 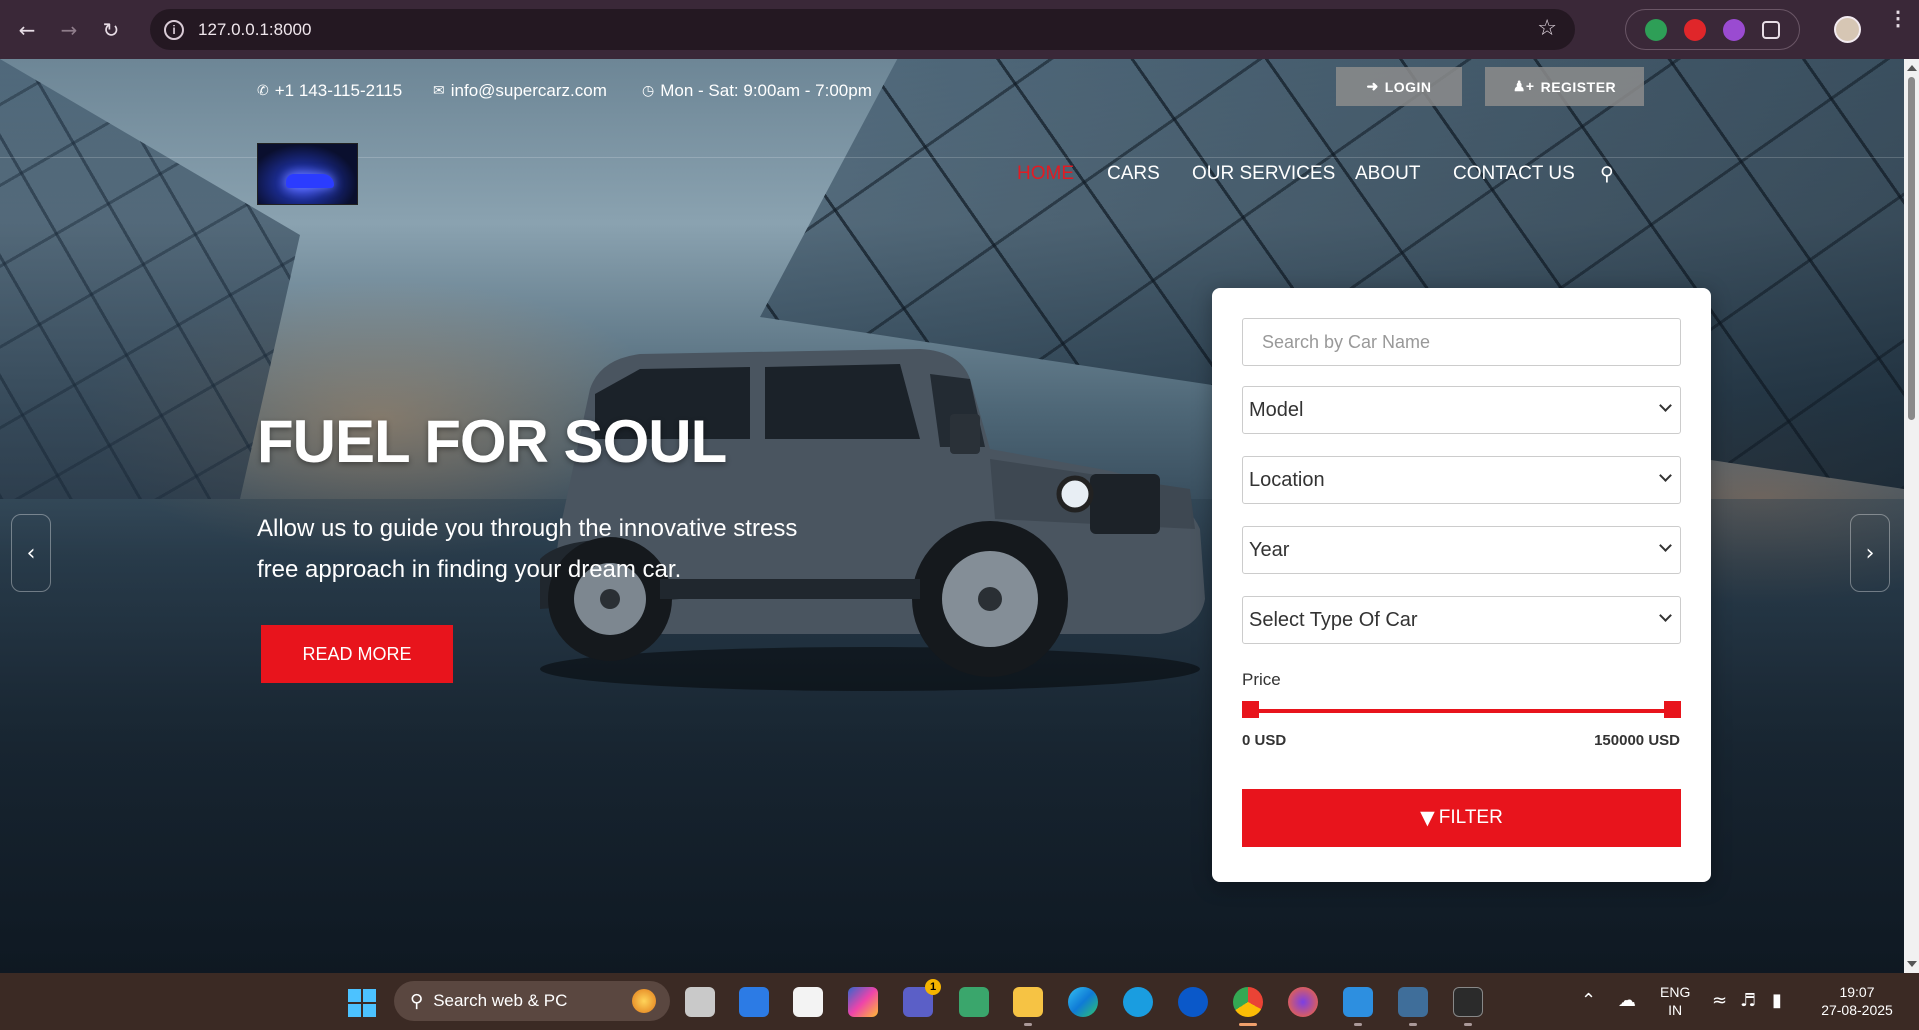 What do you see at coordinates (1248, 1002) in the screenshot?
I see `chrome-icon` at bounding box center [1248, 1002].